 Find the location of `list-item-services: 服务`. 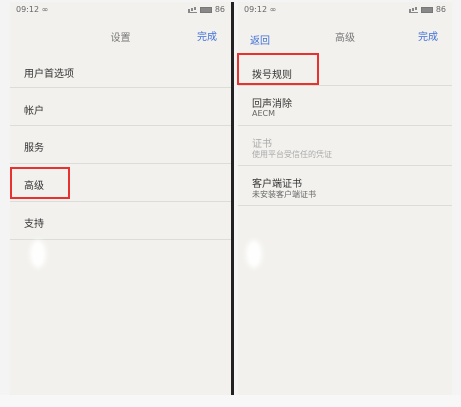

list-item-services: 服务 is located at coordinates (120, 145).